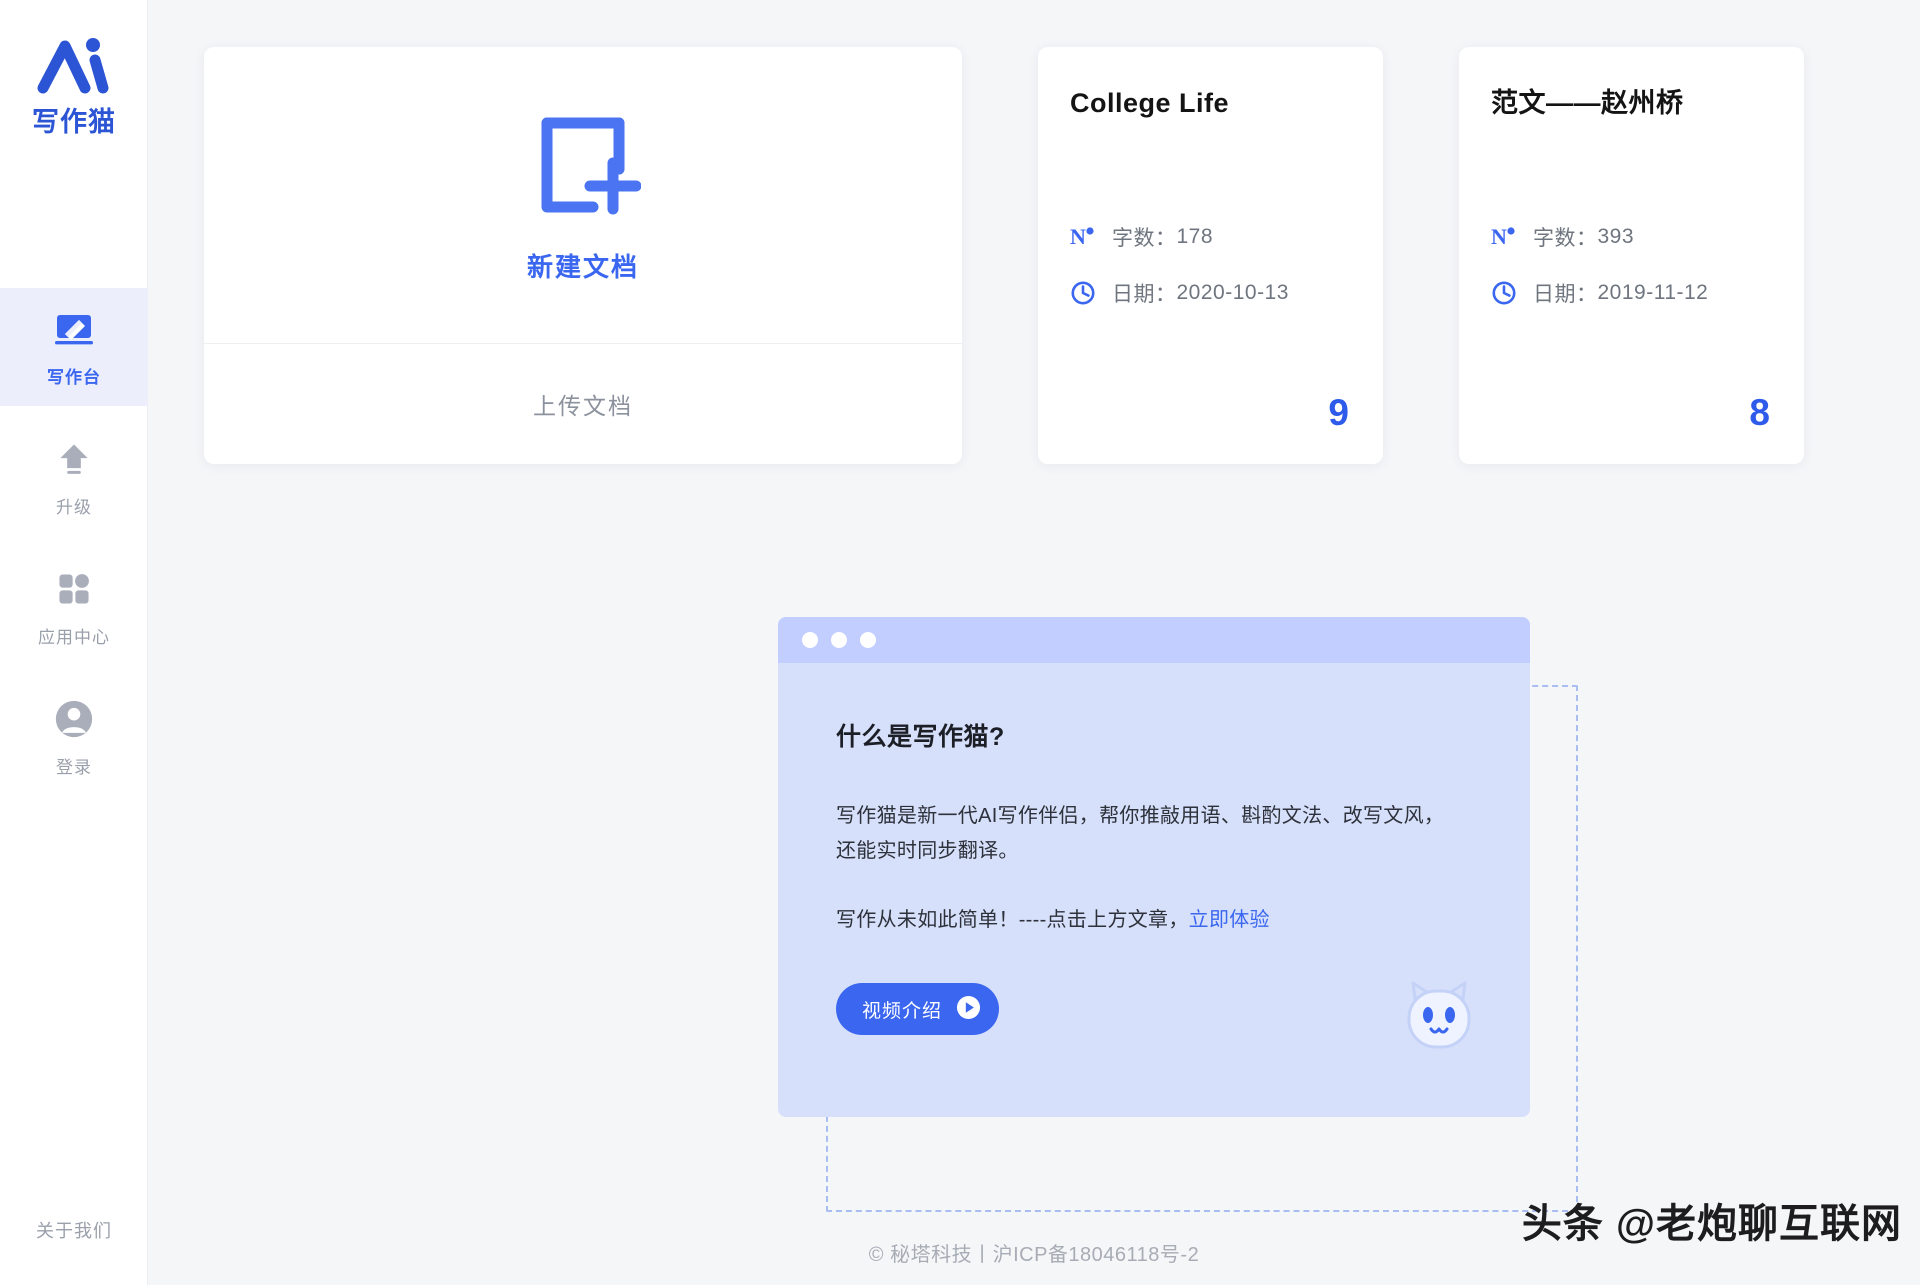 The width and height of the screenshot is (1920, 1285). I want to click on promo-cta-line: 写作从未如此简单！----点击上方文章，立即体验, so click(1154, 917).